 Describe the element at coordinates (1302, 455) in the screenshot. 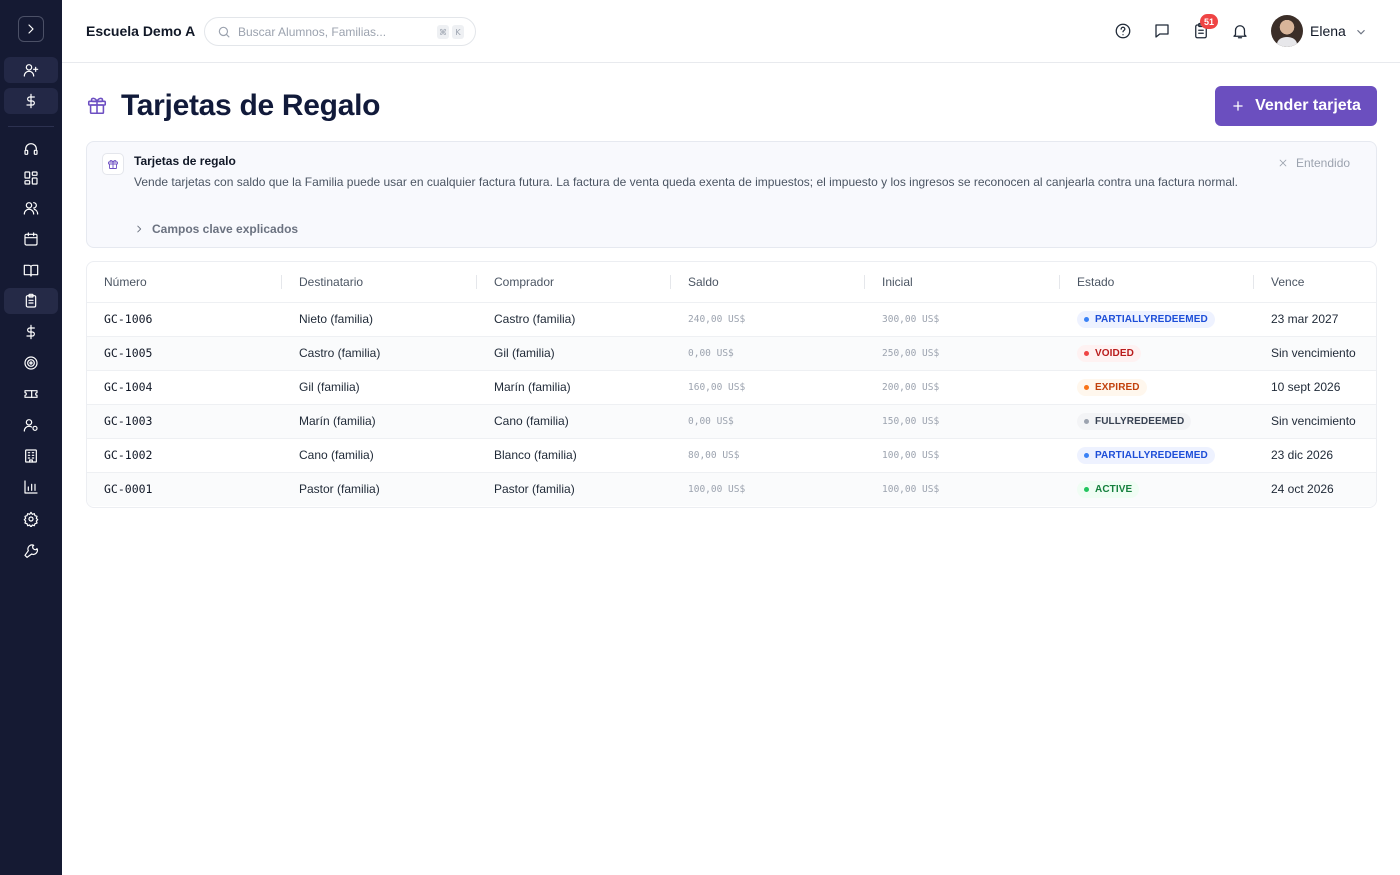

I see `expiry-cell: 23 dic 2026` at that location.